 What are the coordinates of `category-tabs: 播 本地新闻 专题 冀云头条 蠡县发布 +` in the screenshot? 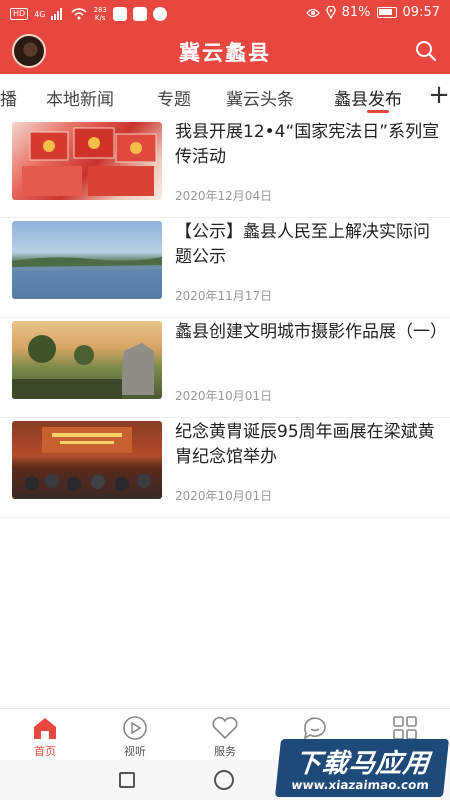 It's located at (225, 96).